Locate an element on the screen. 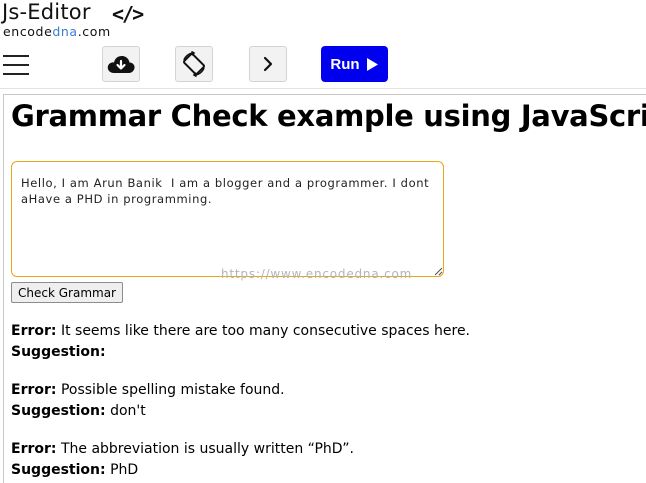 The width and height of the screenshot is (646, 483). page-title: Grammar Check example using JavaScript is located at coordinates (328, 116).